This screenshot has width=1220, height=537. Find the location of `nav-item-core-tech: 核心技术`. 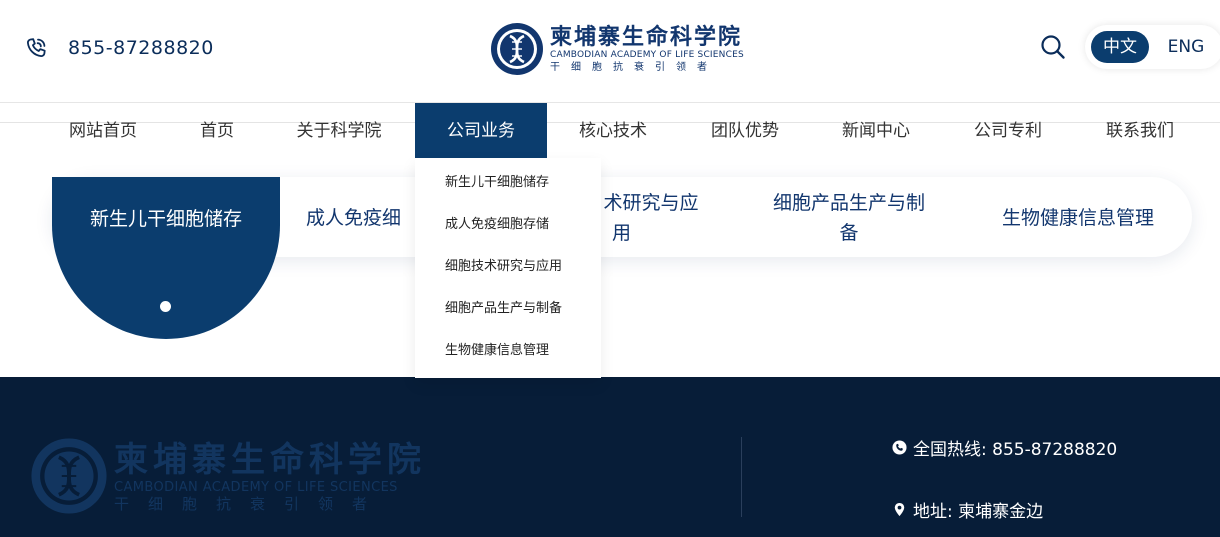

nav-item-core-tech: 核心技术 is located at coordinates (613, 130).